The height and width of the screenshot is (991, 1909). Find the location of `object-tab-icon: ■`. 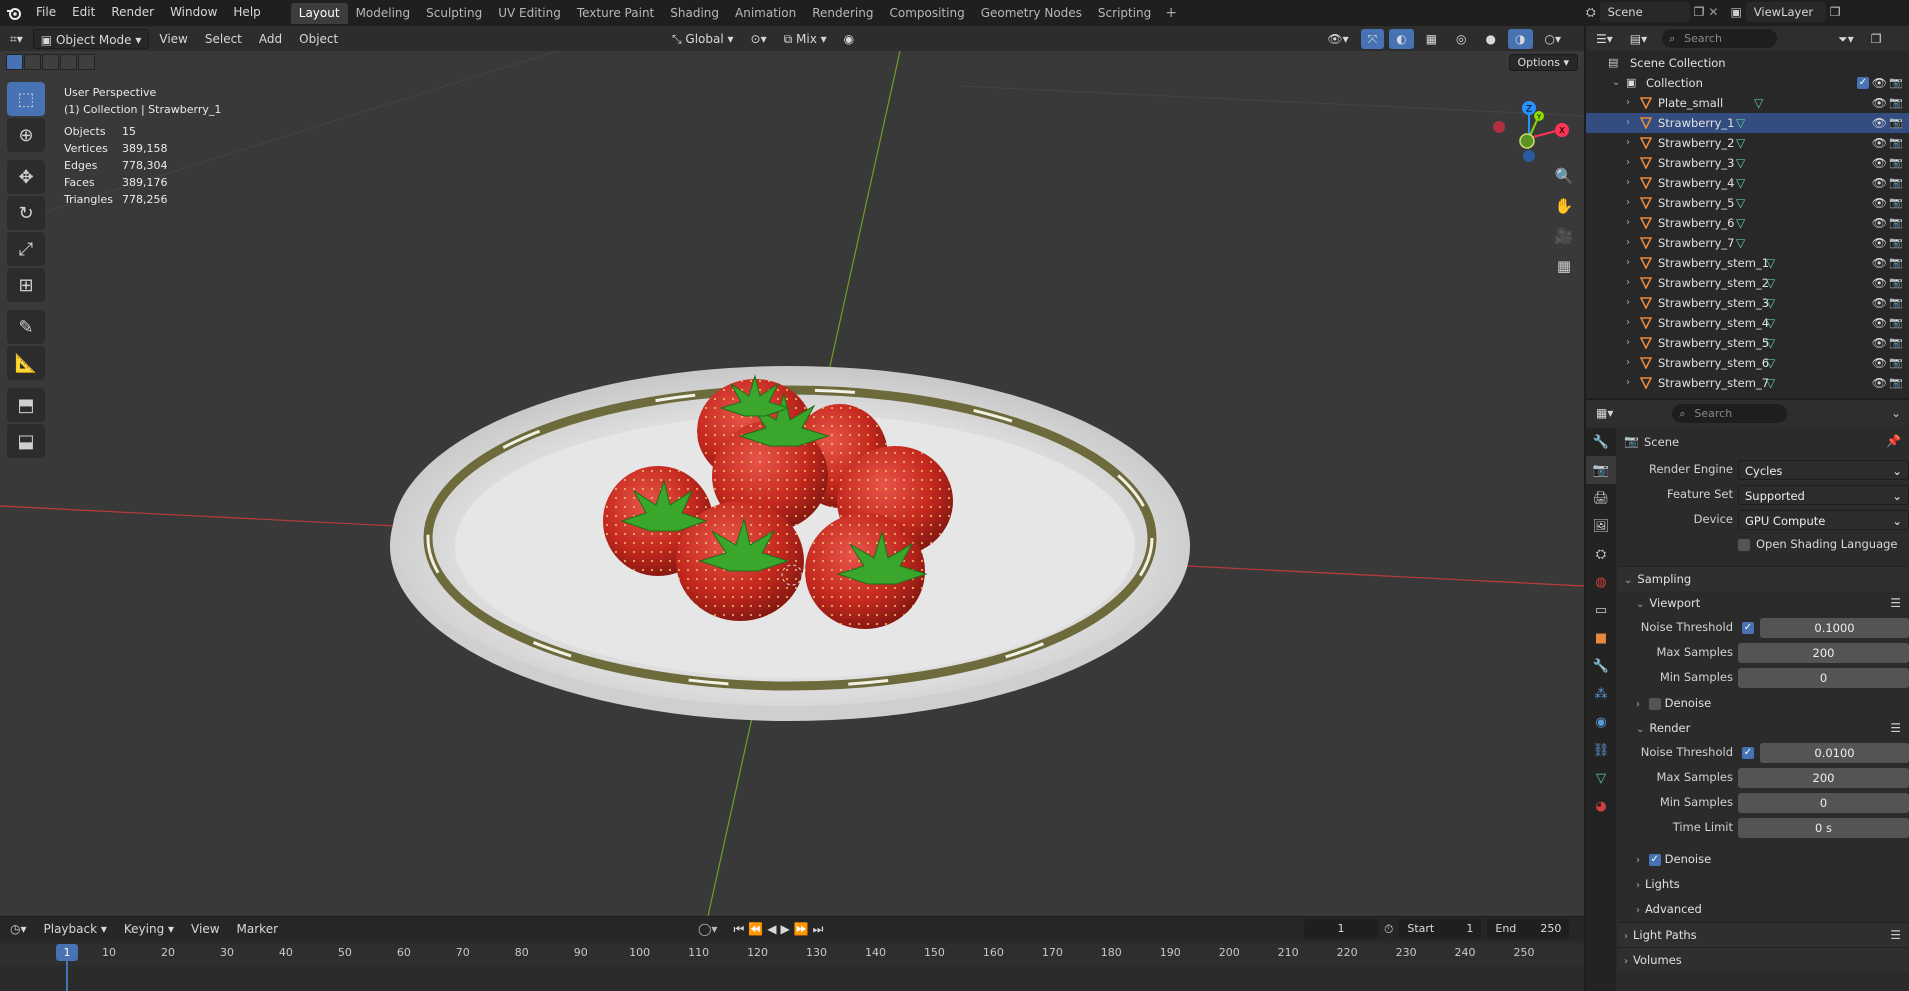

object-tab-icon: ■ is located at coordinates (1601, 638).